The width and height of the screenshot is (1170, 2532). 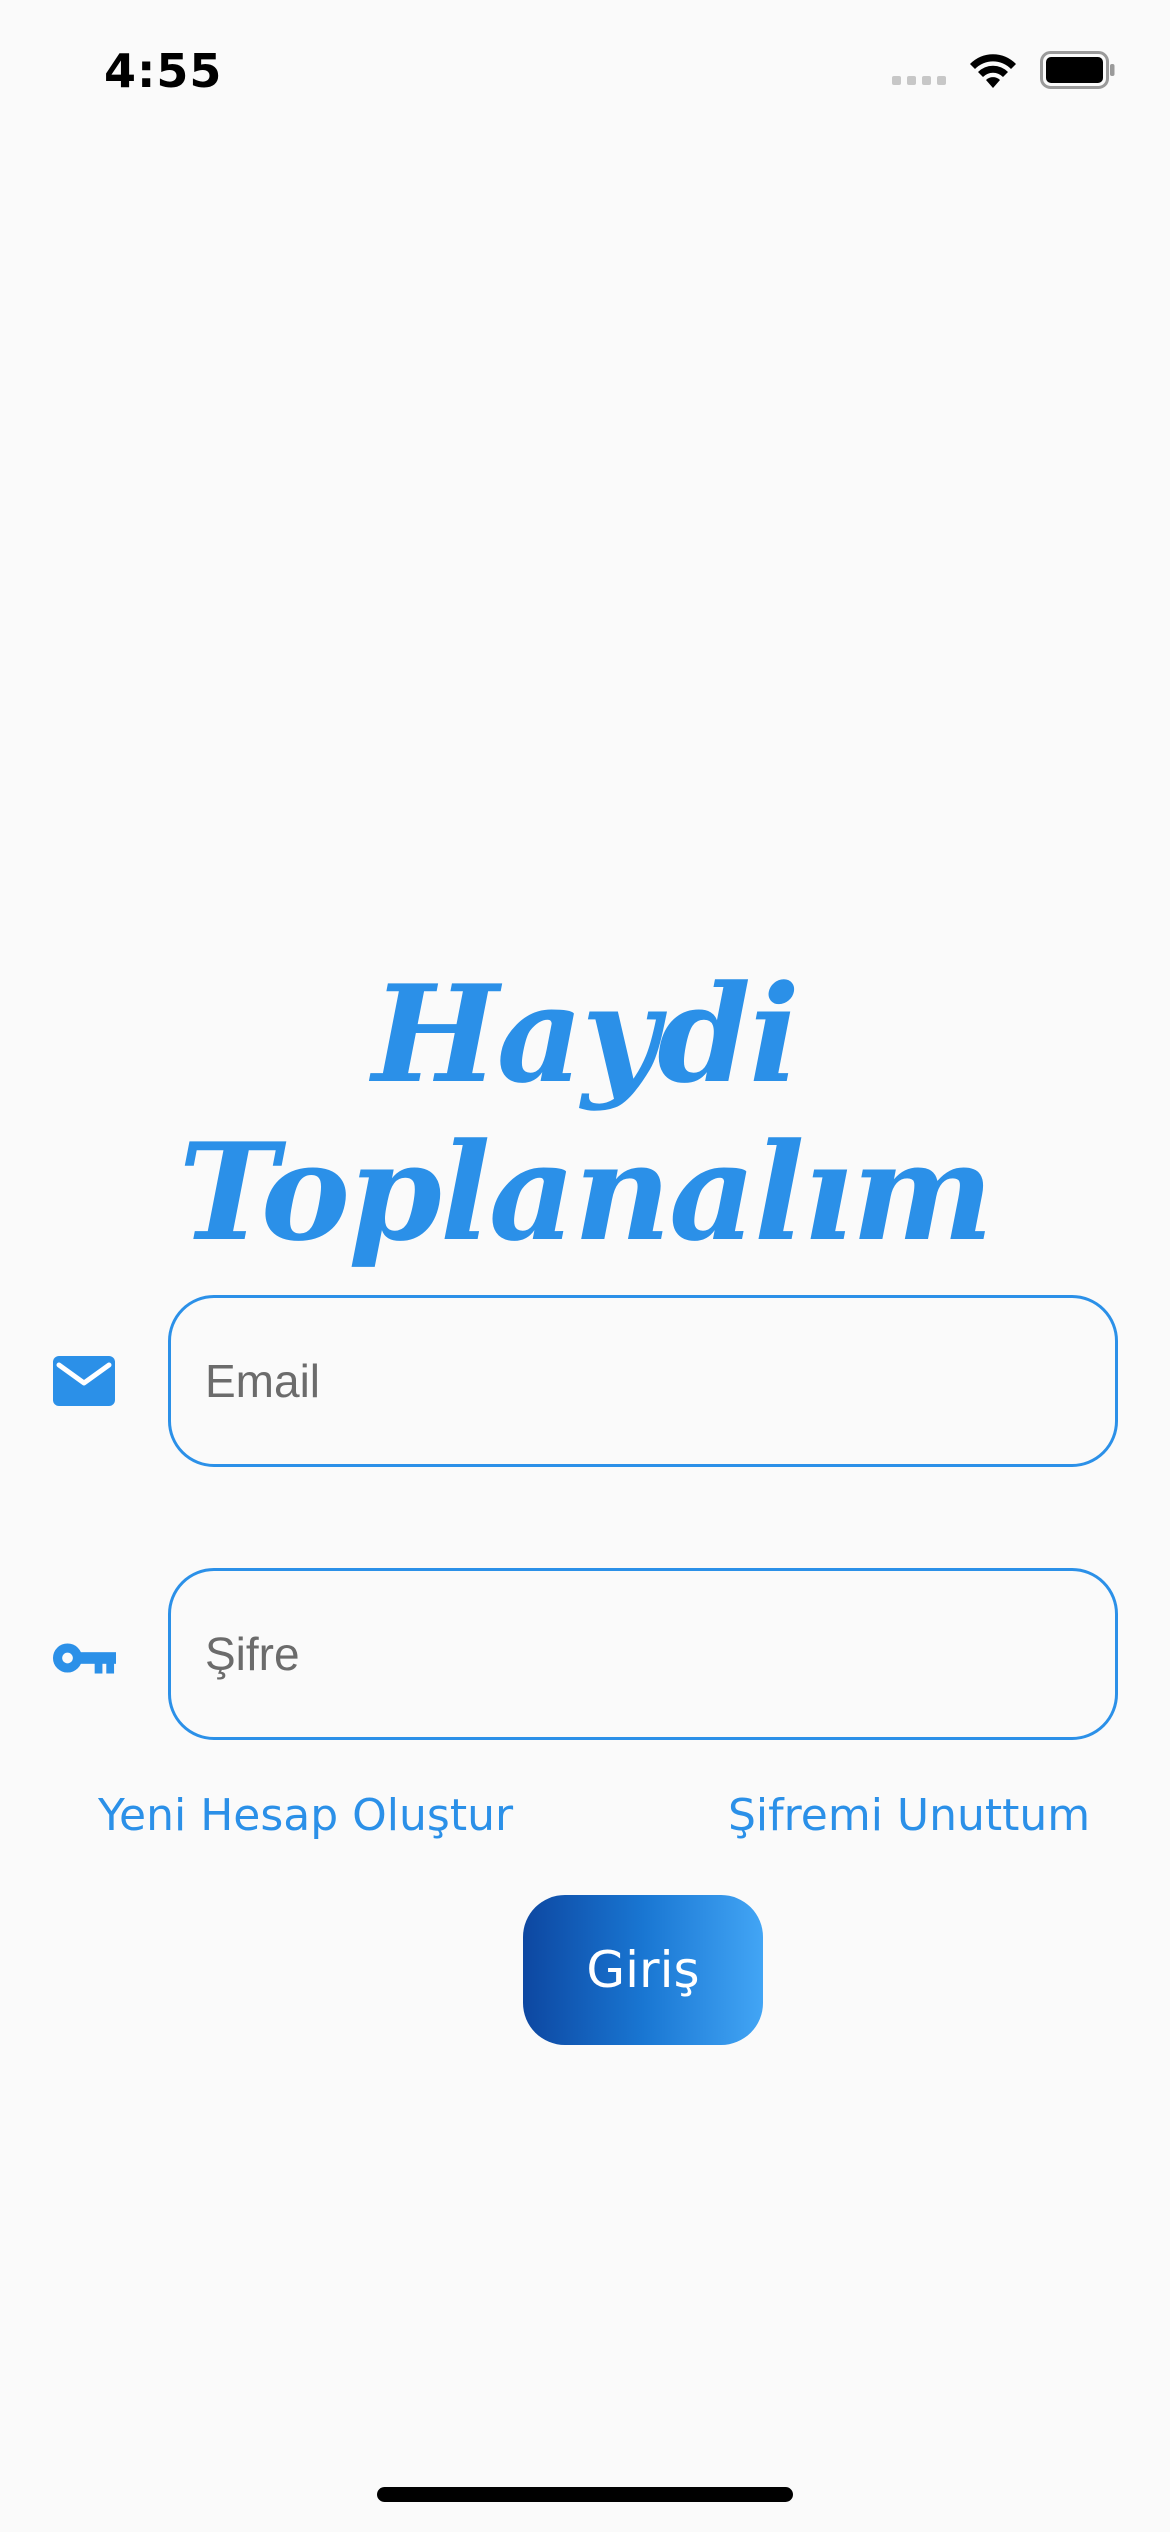 I want to click on status-icons, so click(x=1004, y=70).